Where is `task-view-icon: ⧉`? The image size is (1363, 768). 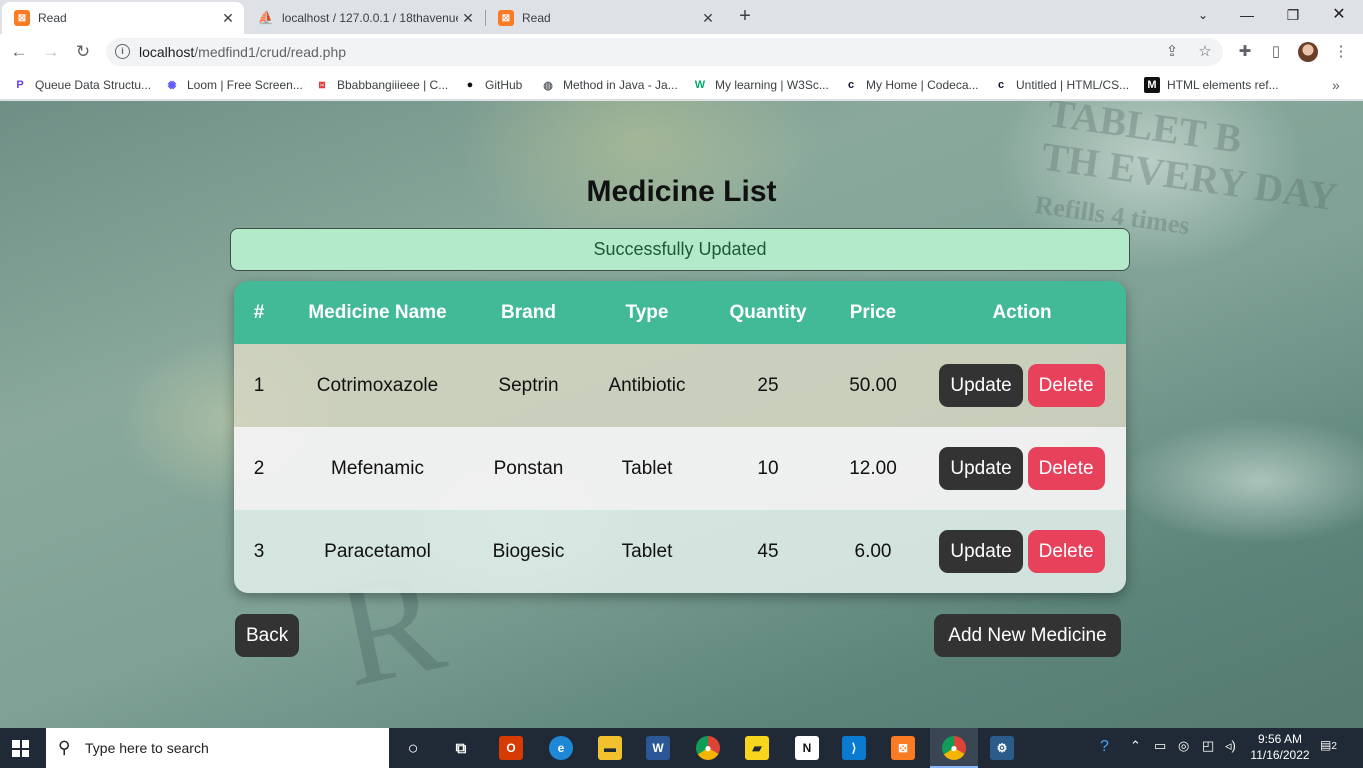 task-view-icon: ⧉ is located at coordinates (461, 748).